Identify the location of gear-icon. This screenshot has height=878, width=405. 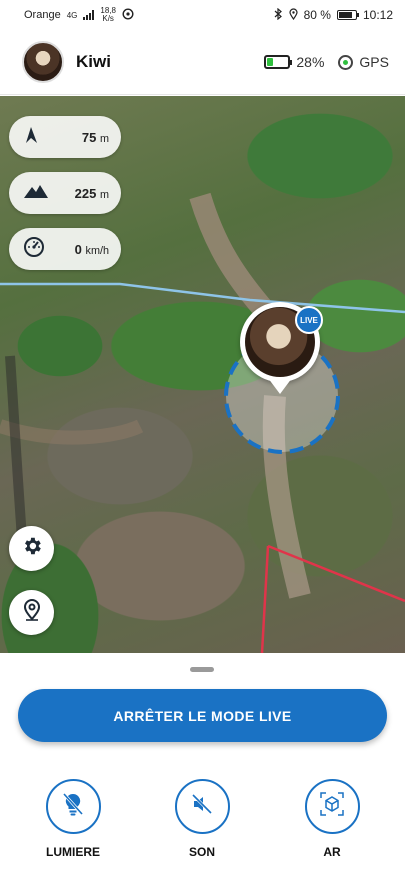
(32, 548).